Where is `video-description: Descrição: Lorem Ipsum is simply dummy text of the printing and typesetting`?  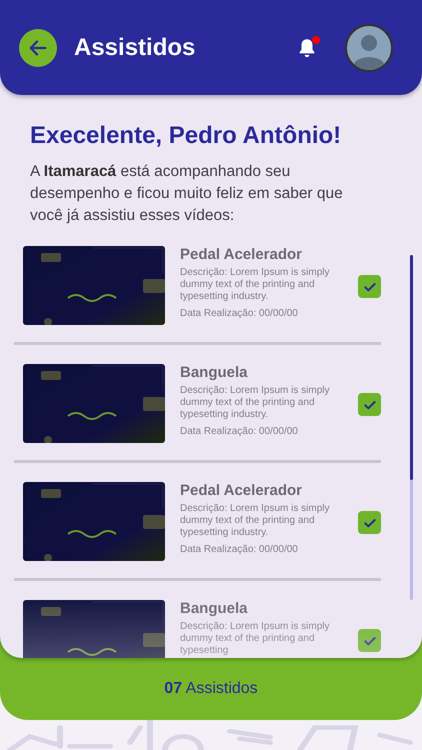
video-description: Descrição: Lorem Ipsum is simply dummy text of the printing and typesetting is located at coordinates (255, 639).